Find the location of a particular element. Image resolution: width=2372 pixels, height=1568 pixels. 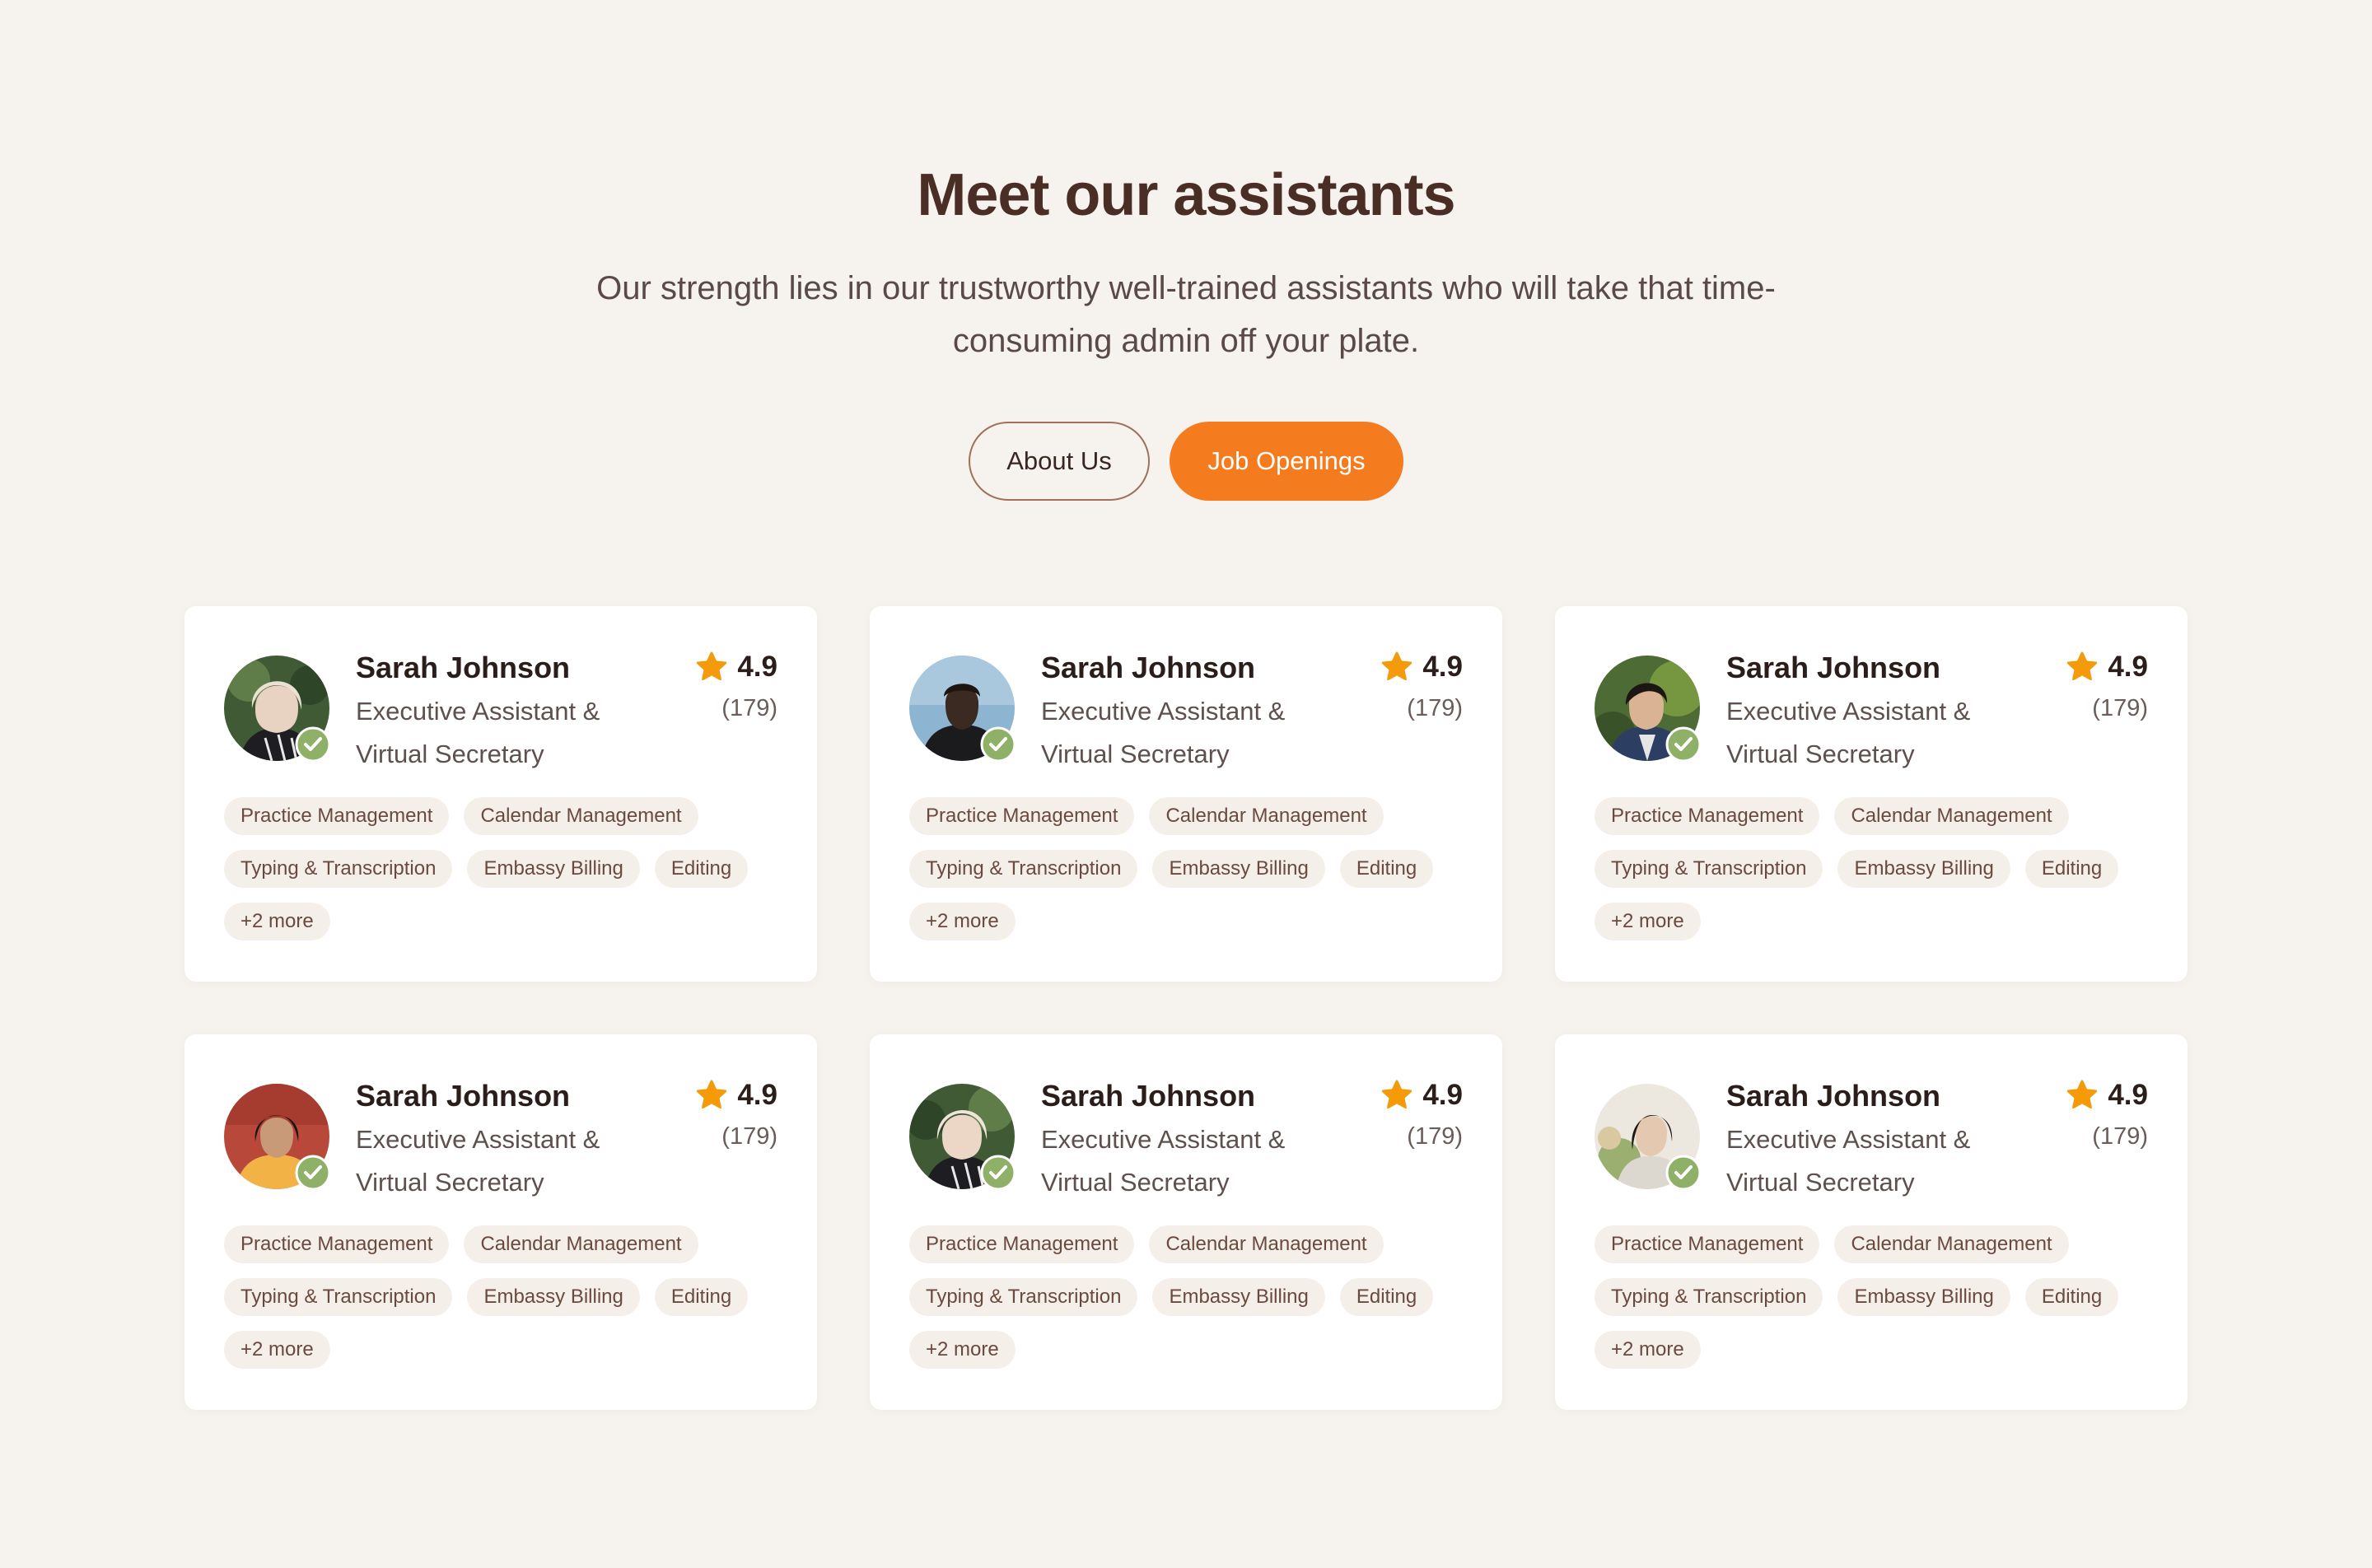

section-title: Meet our assistants is located at coordinates (1186, 195).